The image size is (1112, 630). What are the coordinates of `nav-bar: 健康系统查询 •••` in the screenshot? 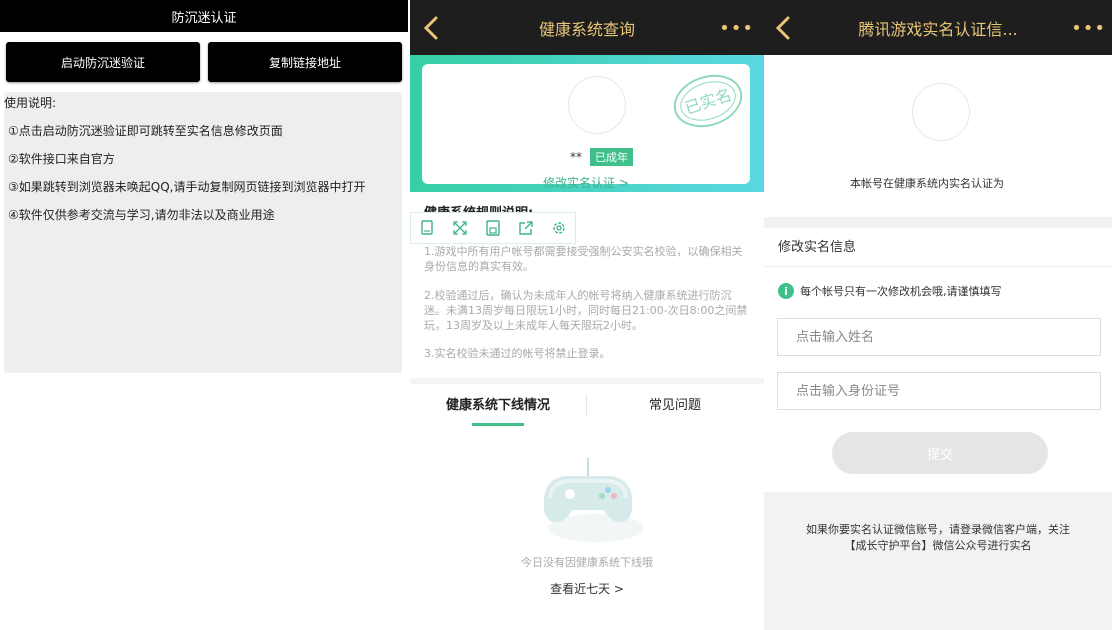 It's located at (587, 27).